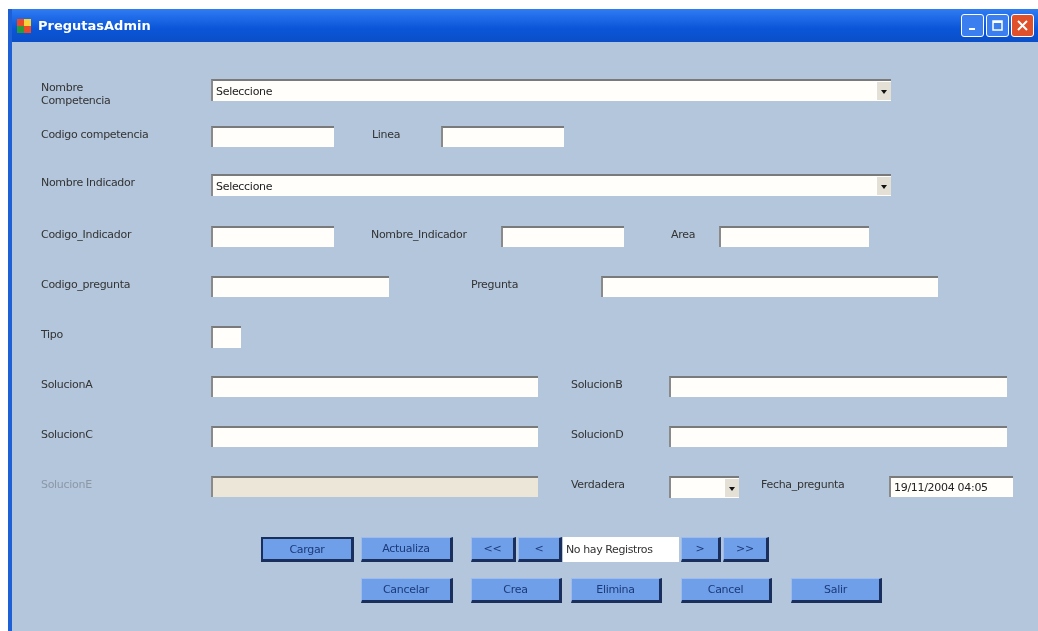 This screenshot has height=631, width=1038. I want to click on minimize-icon, so click(972, 25).